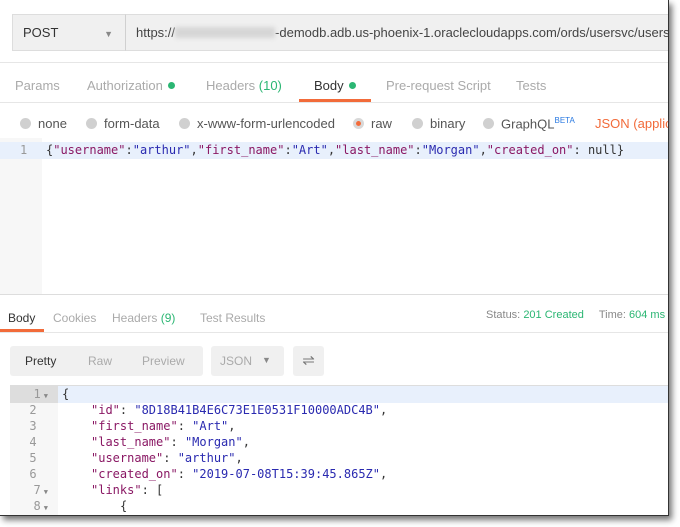 The width and height of the screenshot is (680, 527). What do you see at coordinates (257, 123) in the screenshot?
I see `radio-urlencoded: x-www-form-urlencoded` at bounding box center [257, 123].